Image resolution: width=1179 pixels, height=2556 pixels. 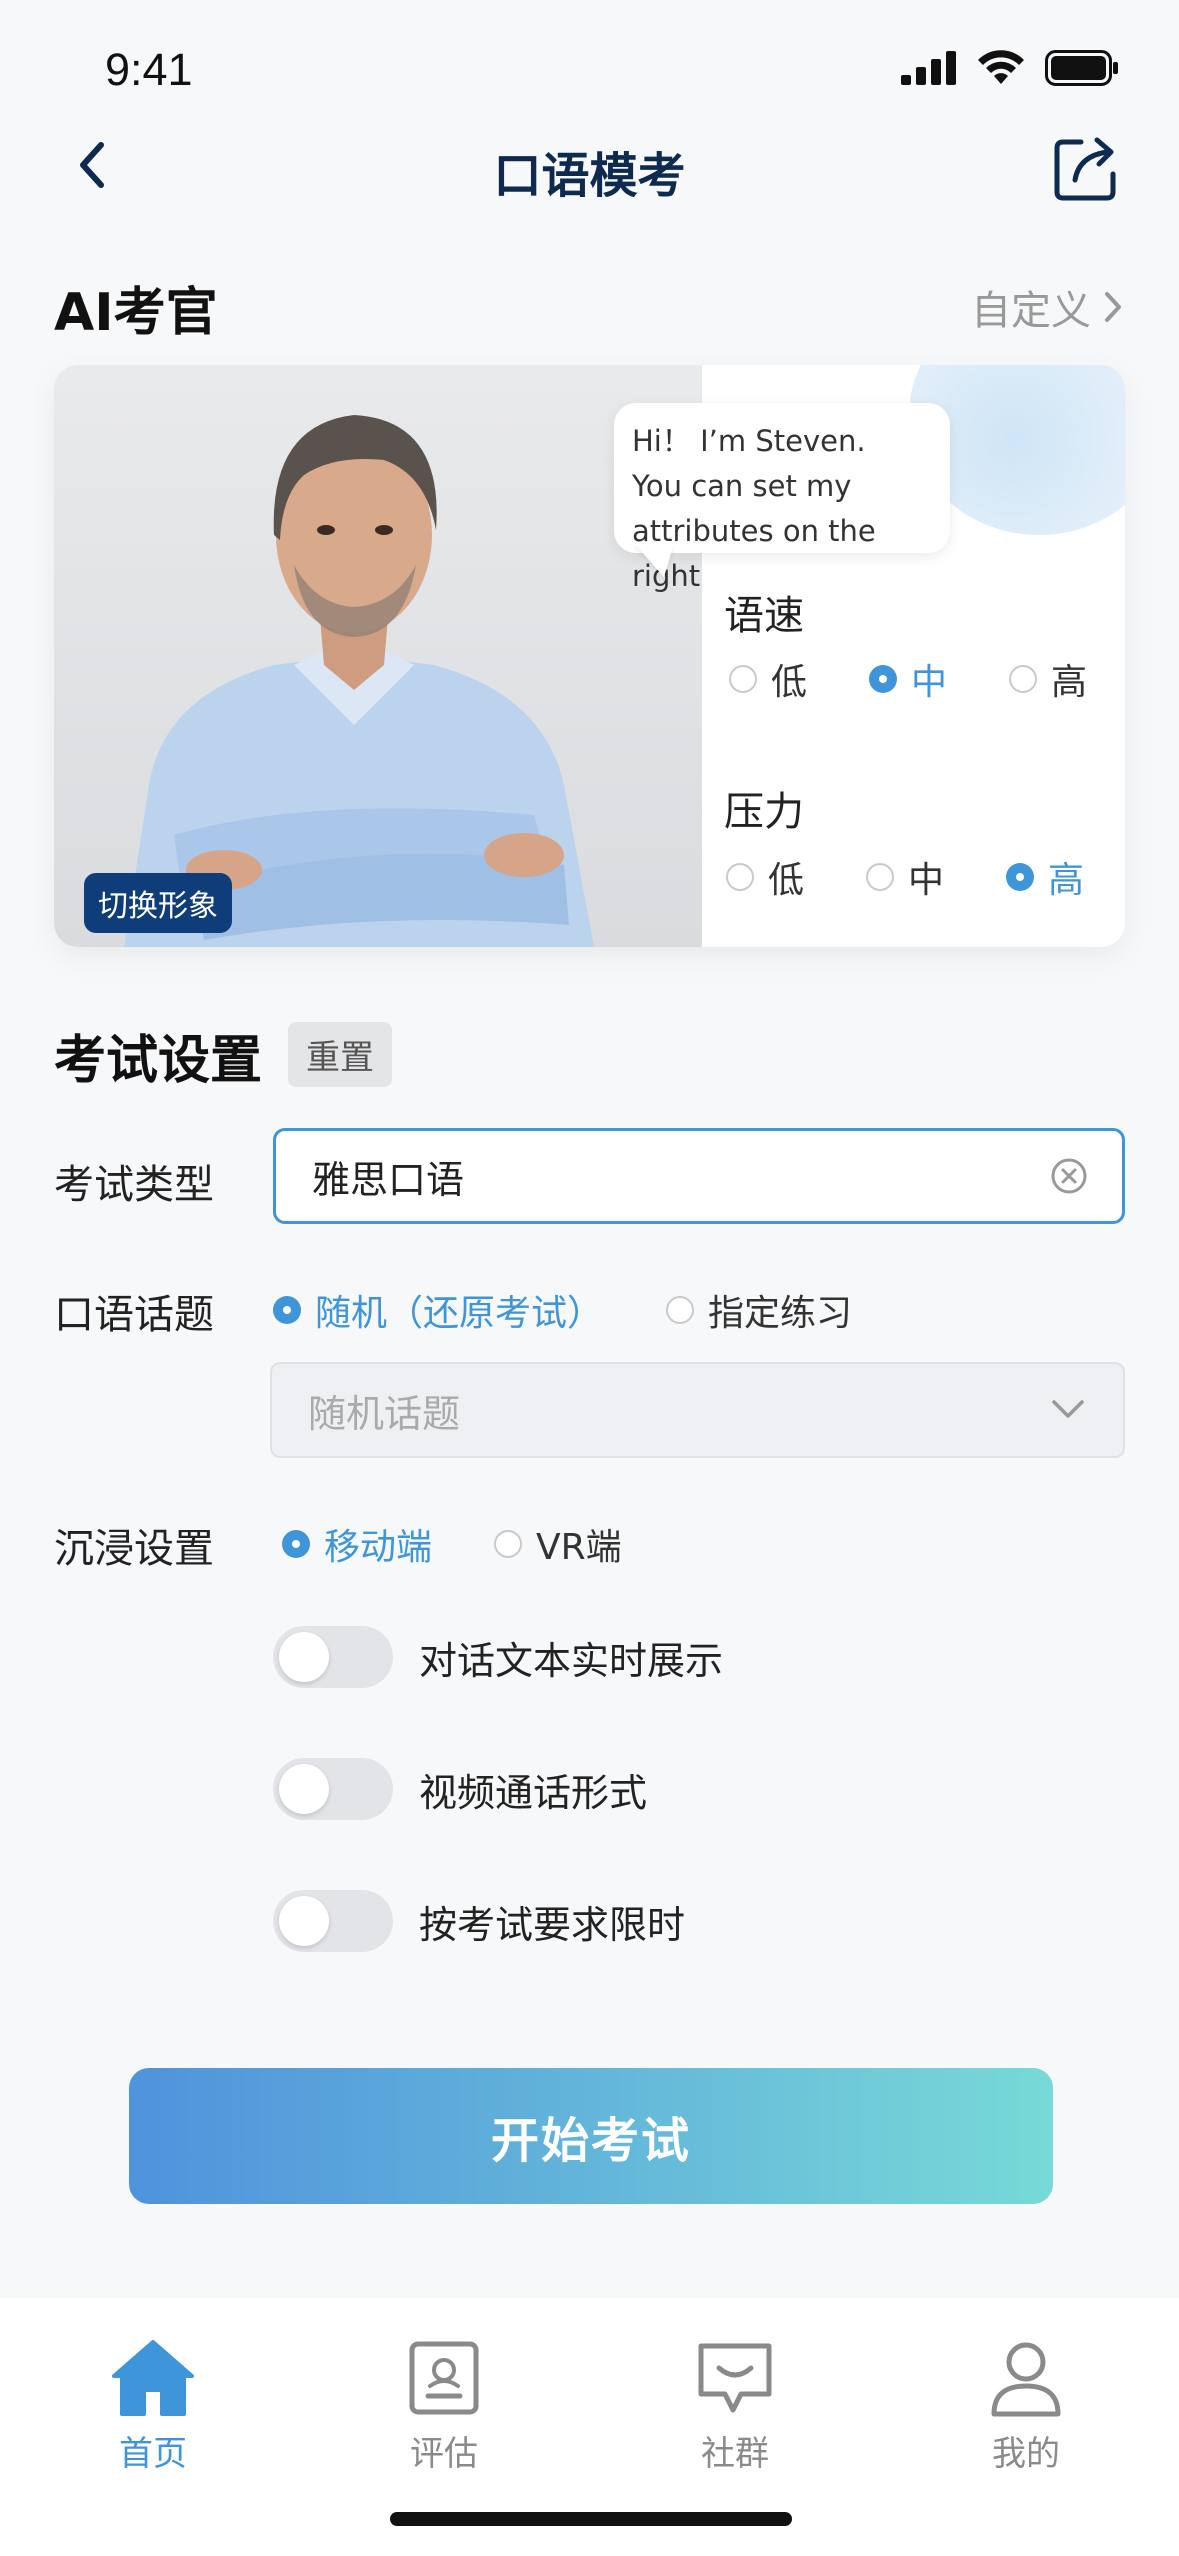 I want to click on toggle-row-time-limit: 按考试要求限时, so click(x=479, y=1921).